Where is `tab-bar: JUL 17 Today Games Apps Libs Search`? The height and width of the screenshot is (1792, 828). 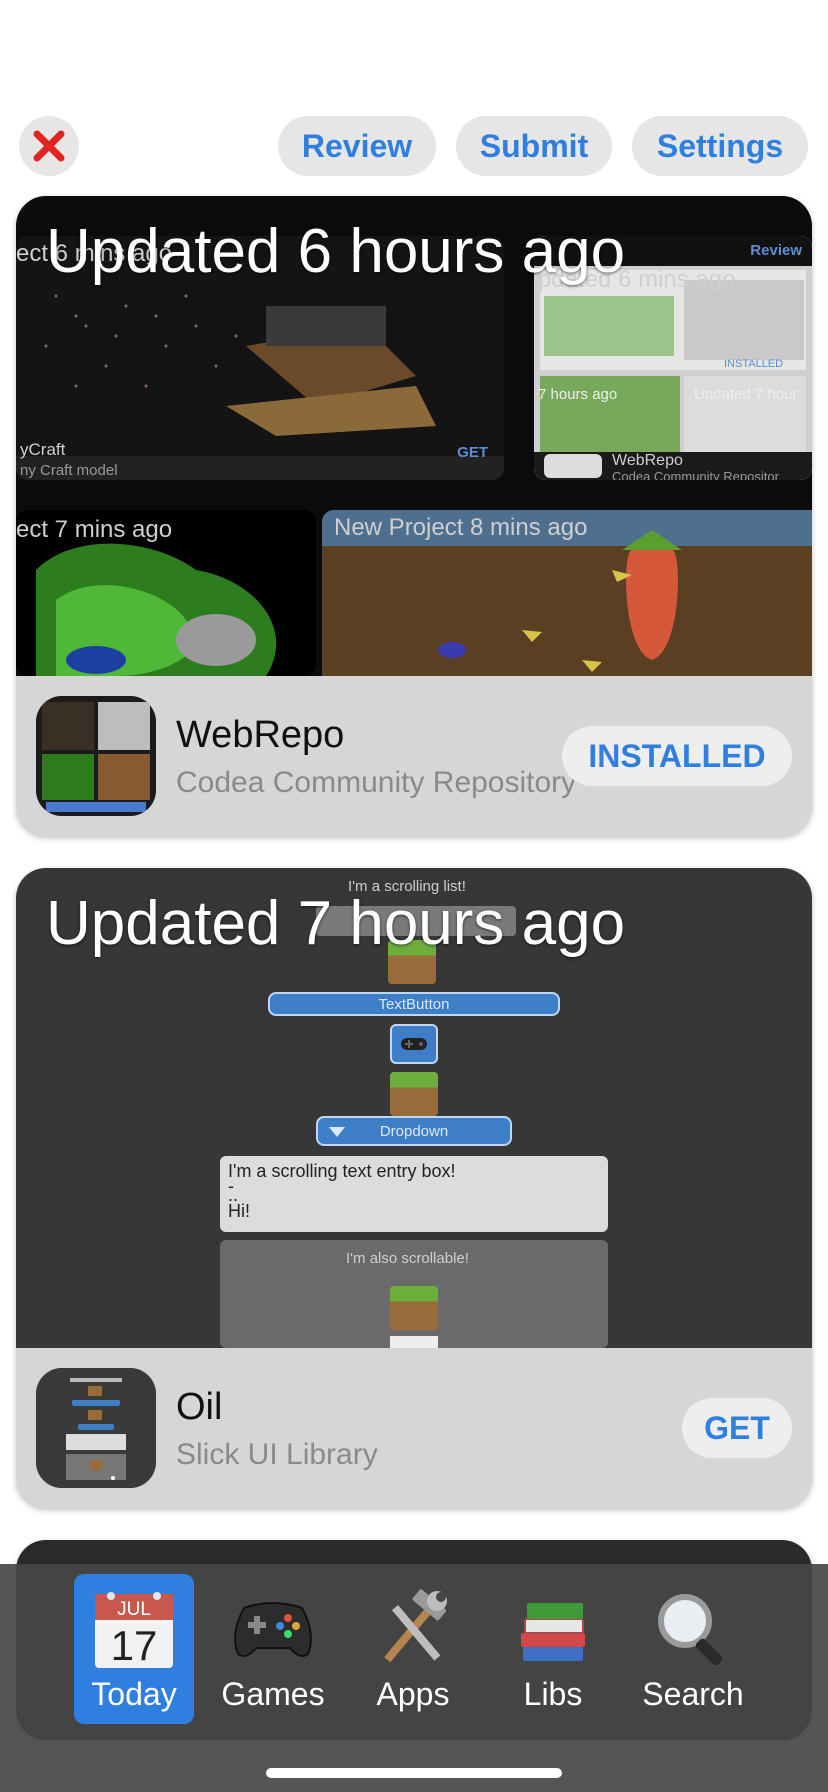
tab-bar: JUL 17 Today Games Apps Libs Search is located at coordinates (414, 1678).